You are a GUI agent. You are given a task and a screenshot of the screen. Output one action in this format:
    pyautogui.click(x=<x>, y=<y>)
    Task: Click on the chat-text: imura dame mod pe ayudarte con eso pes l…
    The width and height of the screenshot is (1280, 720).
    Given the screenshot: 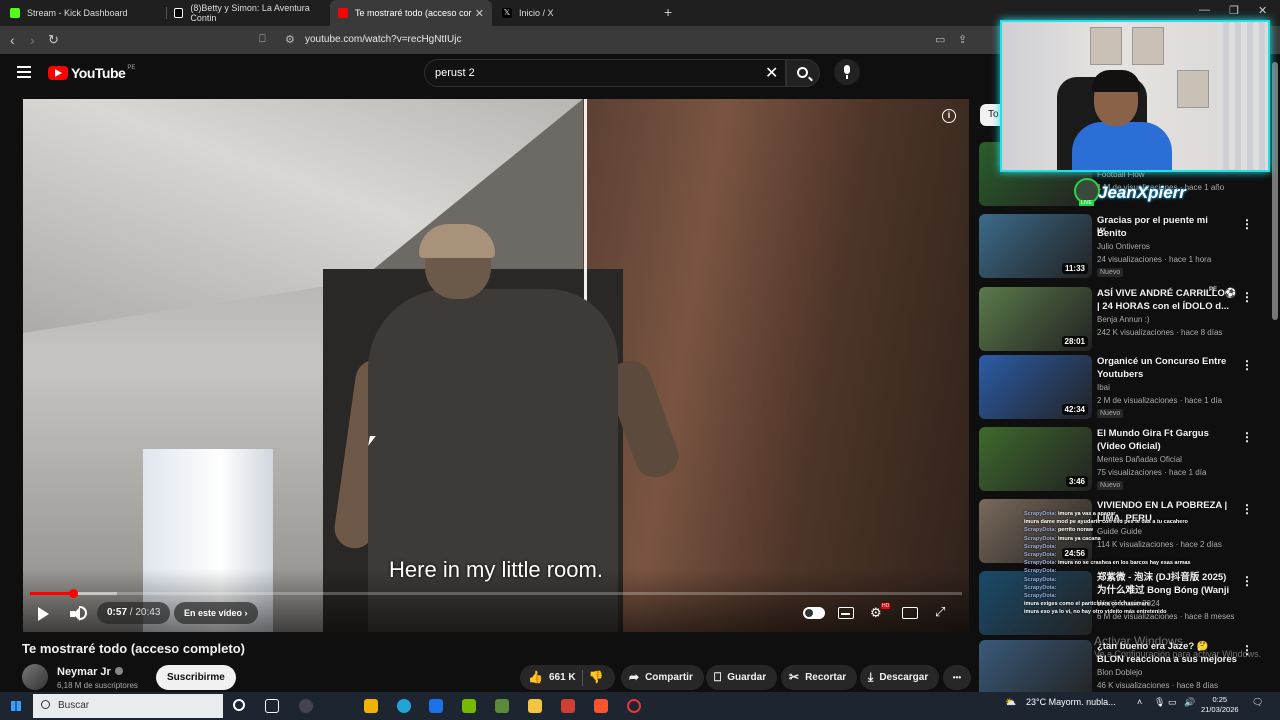 What is the action you would take?
    pyautogui.click(x=1106, y=522)
    